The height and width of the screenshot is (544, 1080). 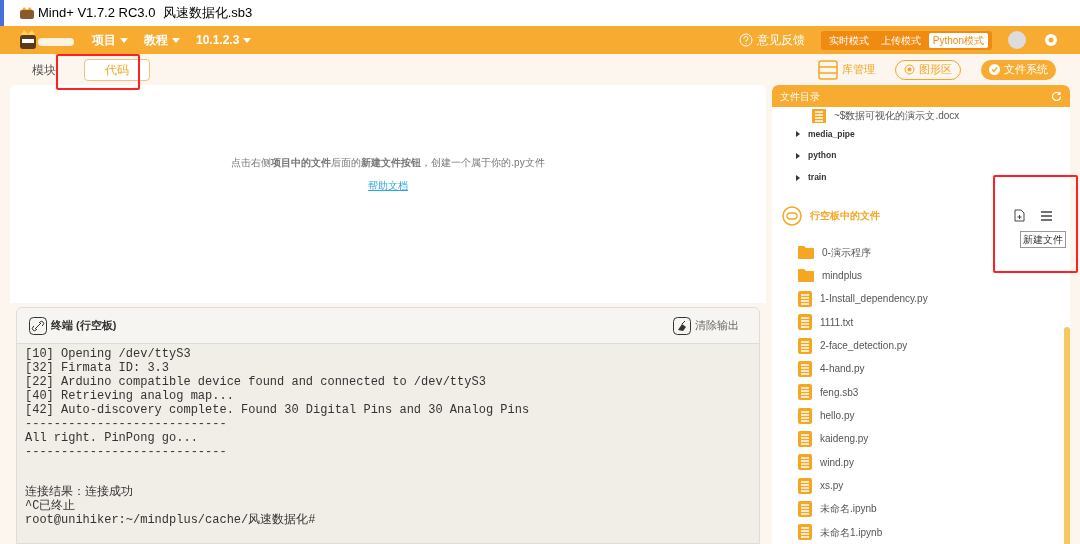 What do you see at coordinates (1019, 216) in the screenshot?
I see `new-file-icon` at bounding box center [1019, 216].